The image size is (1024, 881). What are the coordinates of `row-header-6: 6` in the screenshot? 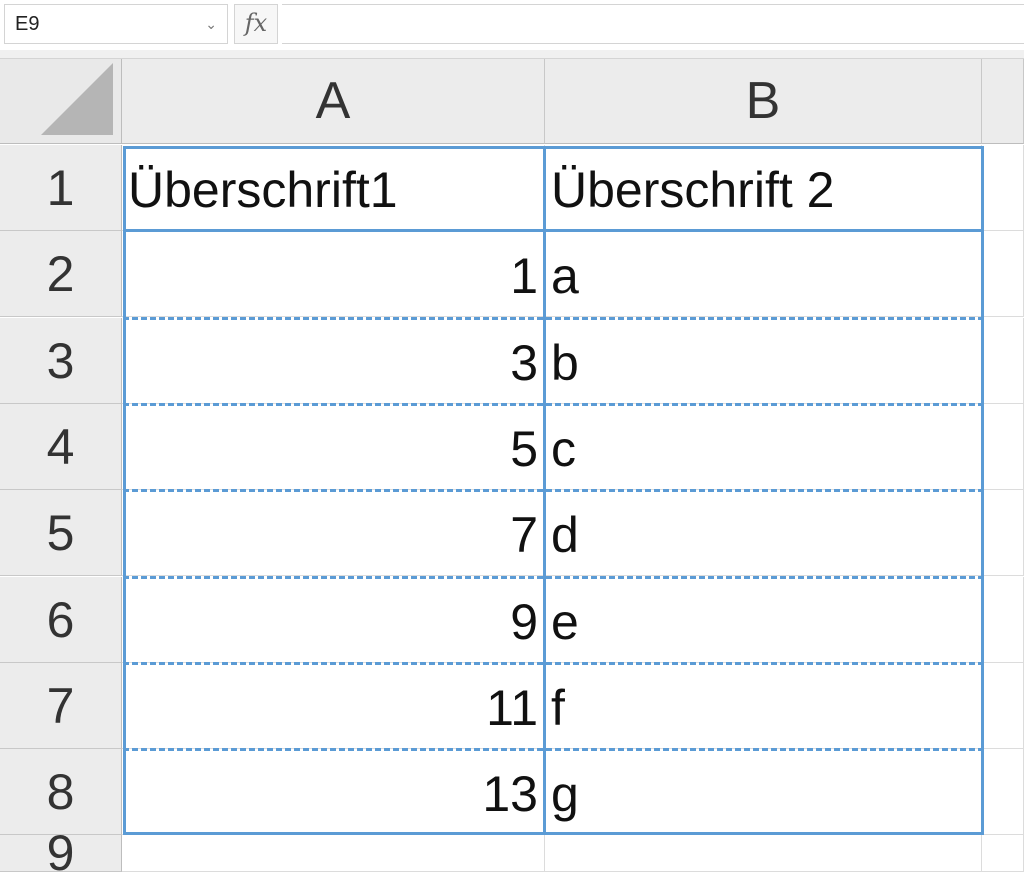 It's located at (61, 620).